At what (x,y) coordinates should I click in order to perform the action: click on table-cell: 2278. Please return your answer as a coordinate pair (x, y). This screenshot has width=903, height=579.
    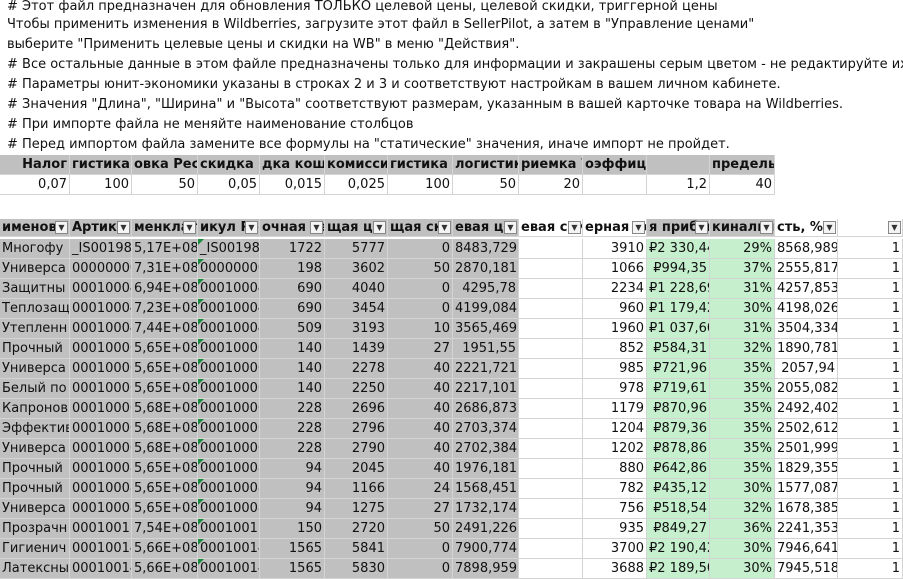
    Looking at the image, I should click on (356, 369).